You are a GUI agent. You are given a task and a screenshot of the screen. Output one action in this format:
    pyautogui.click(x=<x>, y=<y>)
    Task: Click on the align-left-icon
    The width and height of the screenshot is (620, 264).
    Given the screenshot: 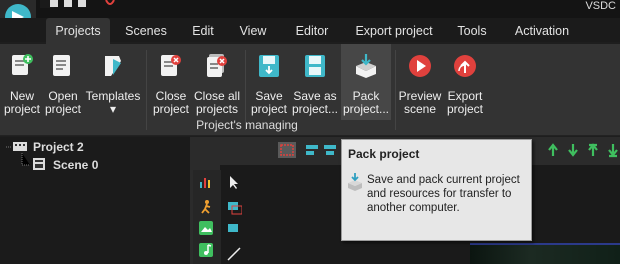 What is the action you would take?
    pyautogui.click(x=312, y=150)
    